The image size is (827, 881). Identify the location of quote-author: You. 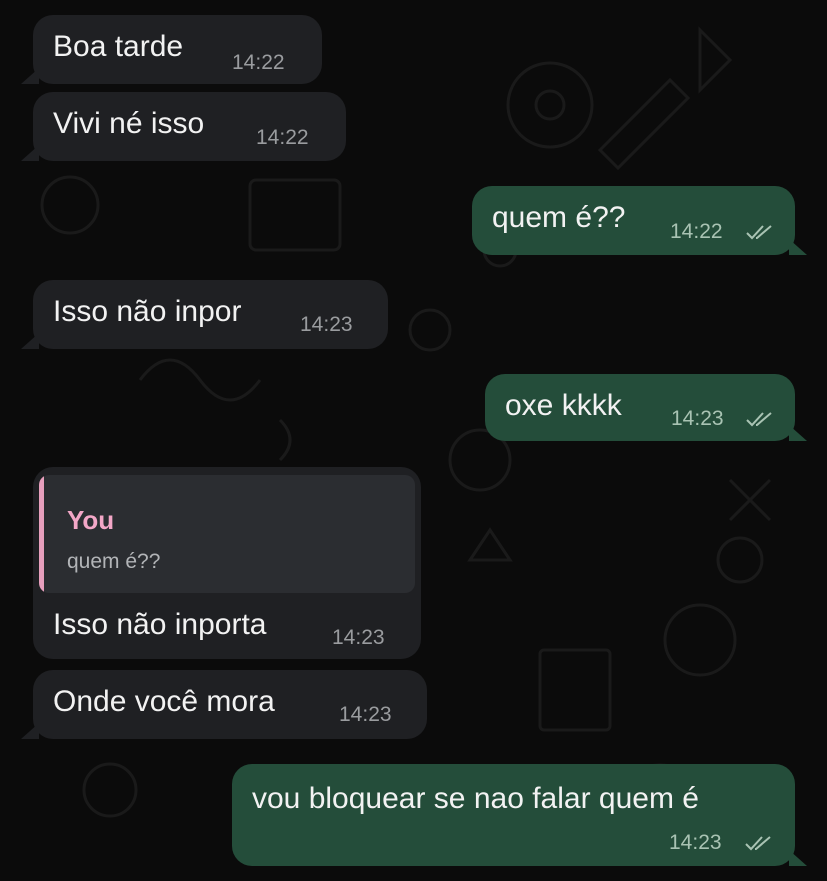
(91, 520).